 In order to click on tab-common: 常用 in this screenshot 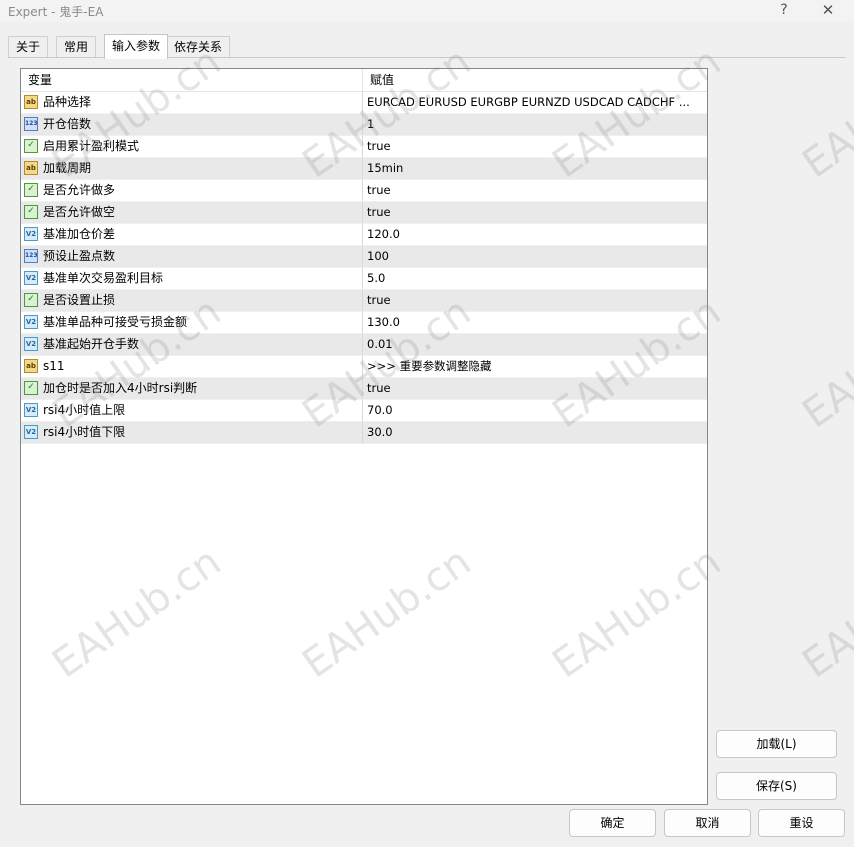, I will do `click(76, 47)`.